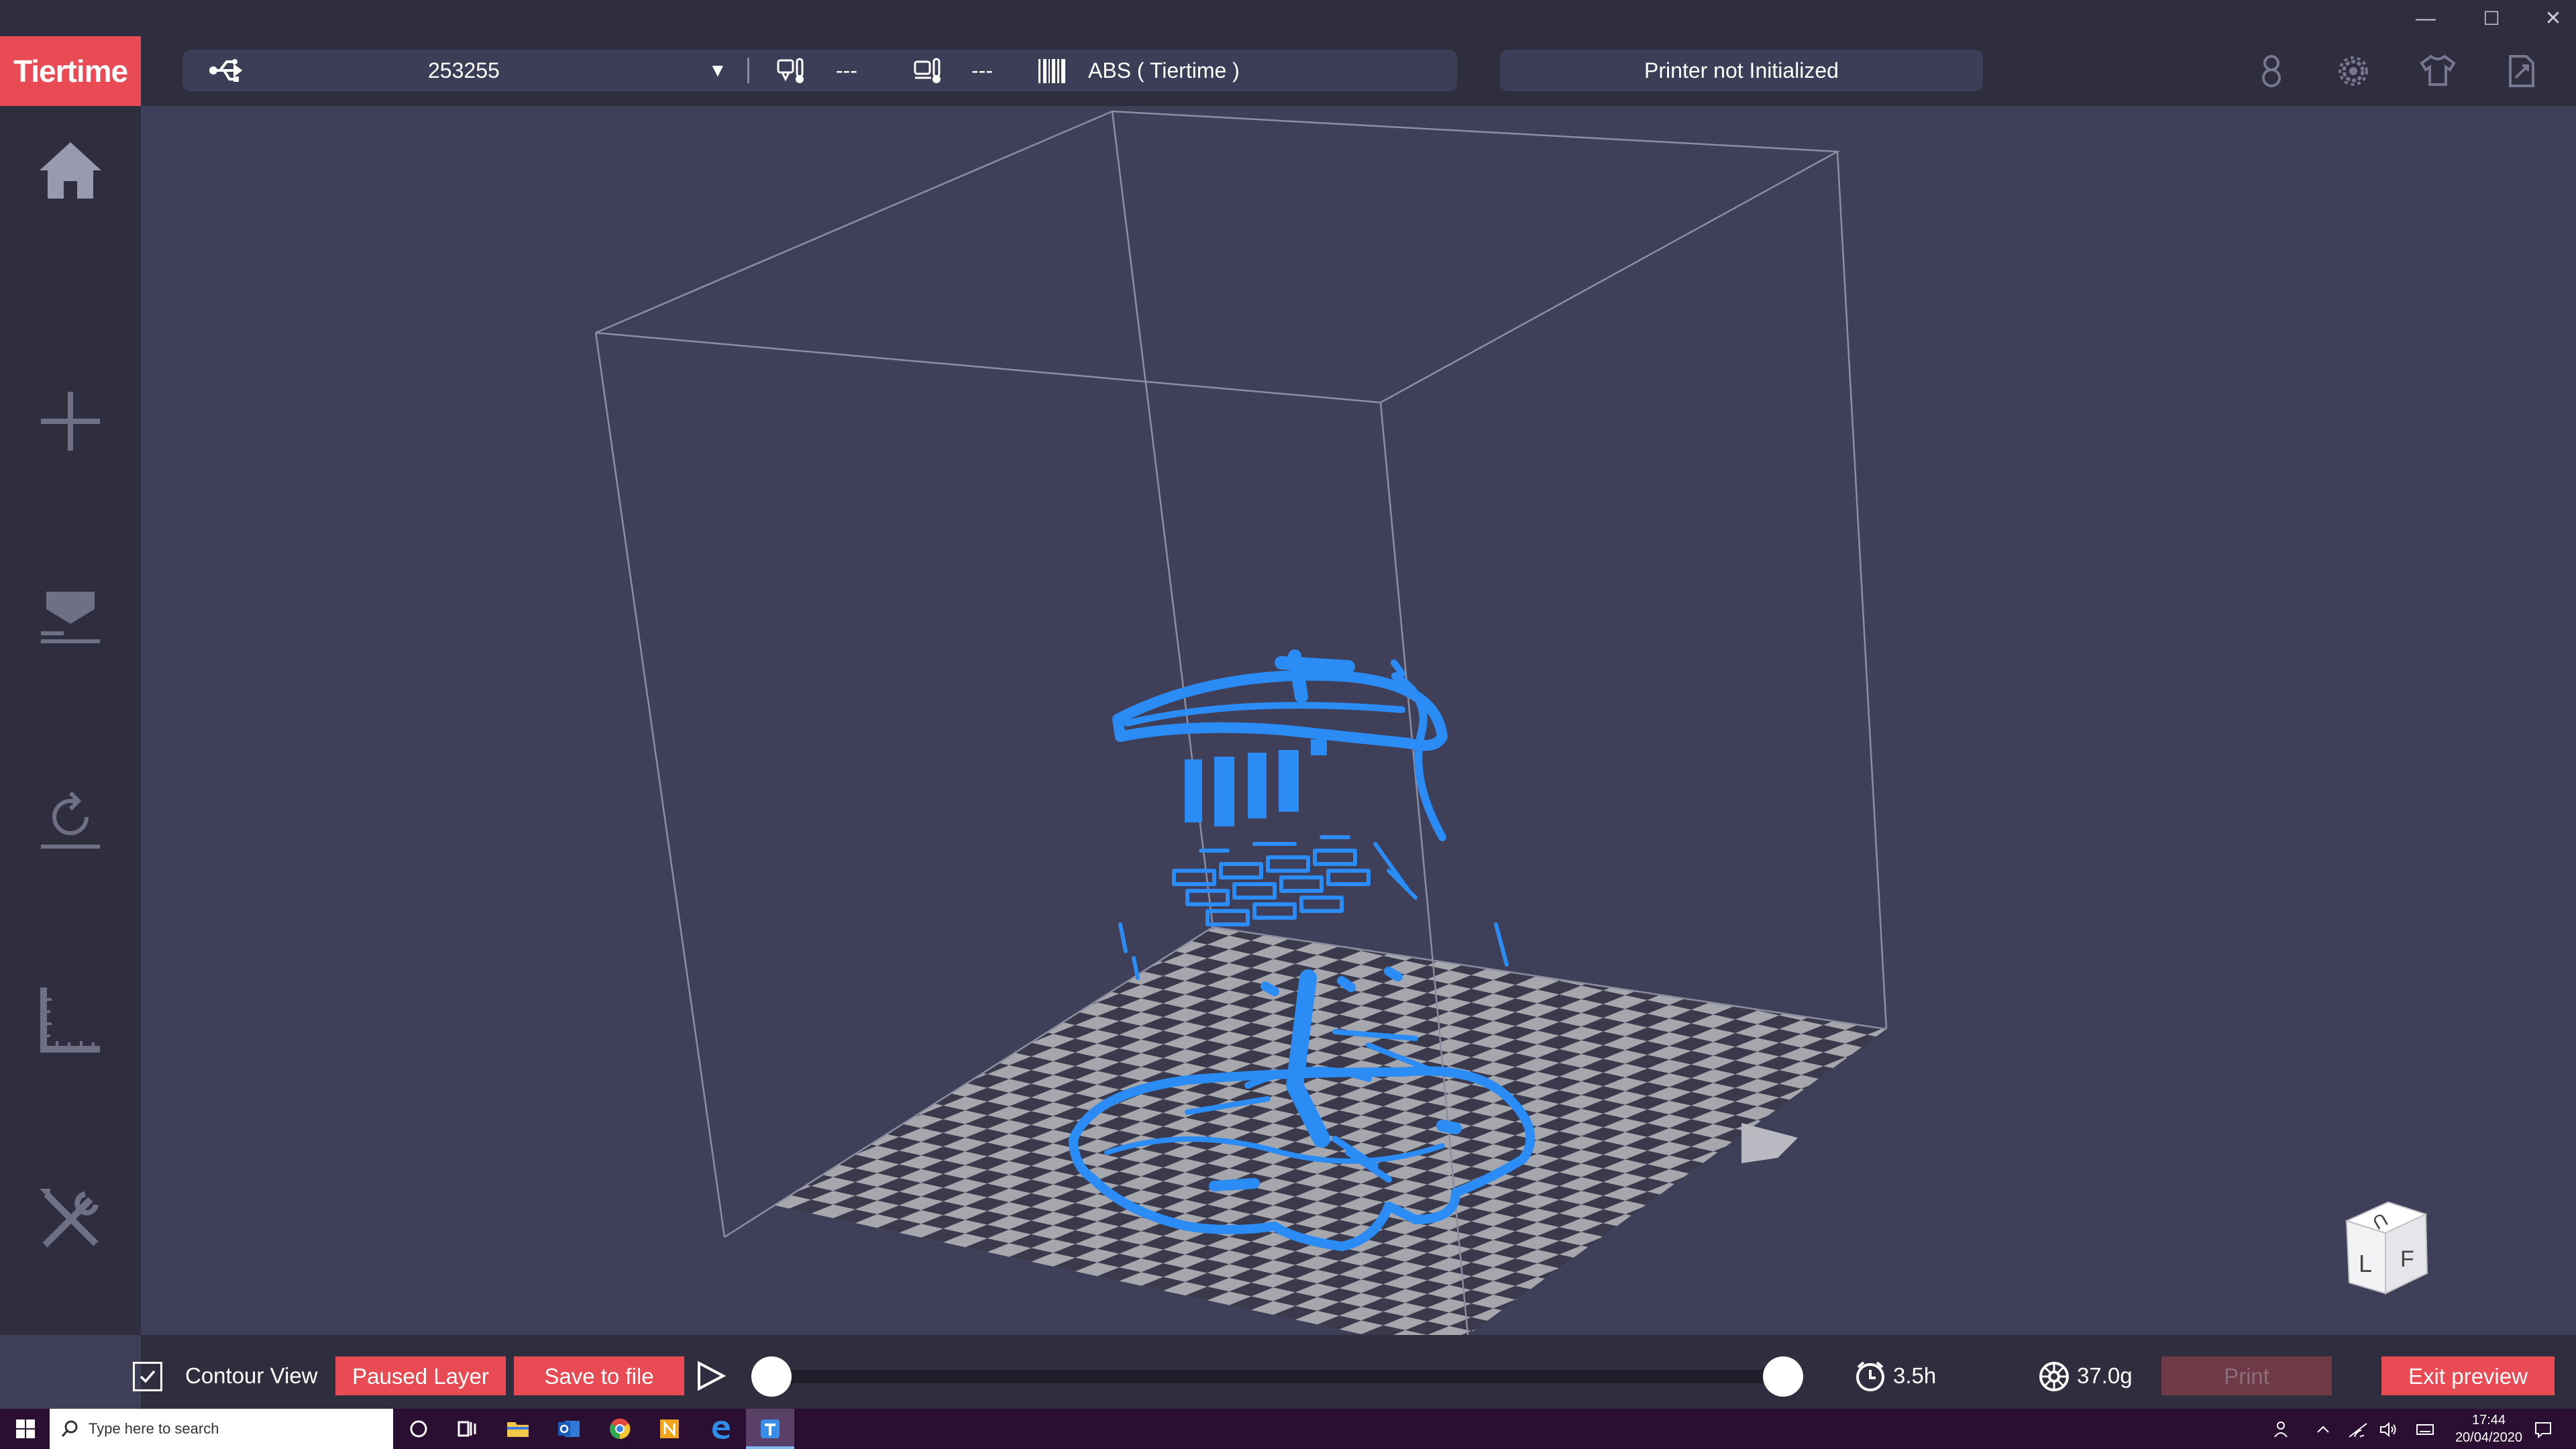  Describe the element at coordinates (70, 421) in the screenshot. I see `plus-icon` at that location.